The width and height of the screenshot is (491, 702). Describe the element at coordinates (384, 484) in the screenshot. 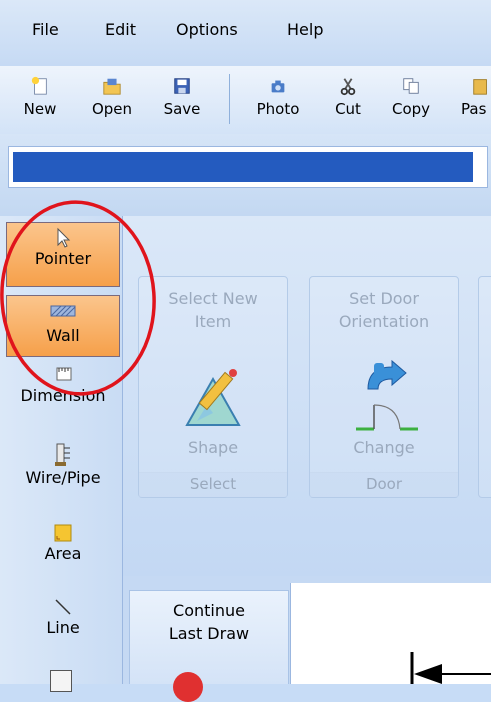

I see `door-group-label: Door` at that location.